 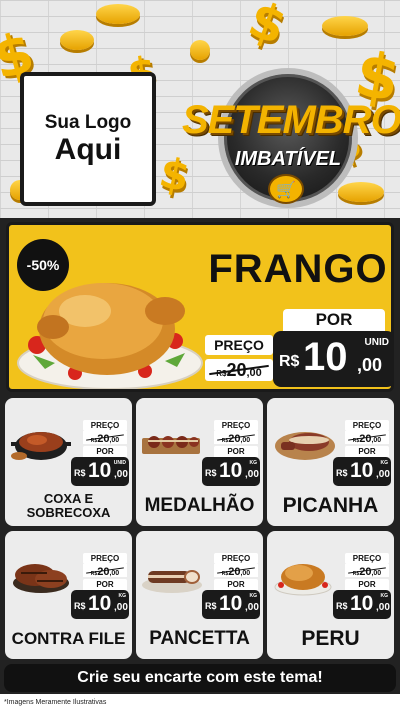 I want to click on campaign-badge: SETEMBRO IMBATÍVEL 🛒, so click(x=291, y=142).